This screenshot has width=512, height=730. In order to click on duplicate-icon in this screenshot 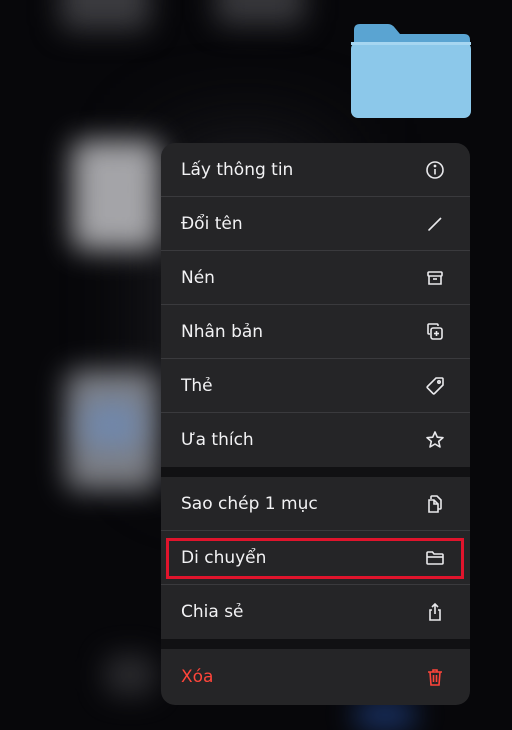, I will do `click(435, 332)`.